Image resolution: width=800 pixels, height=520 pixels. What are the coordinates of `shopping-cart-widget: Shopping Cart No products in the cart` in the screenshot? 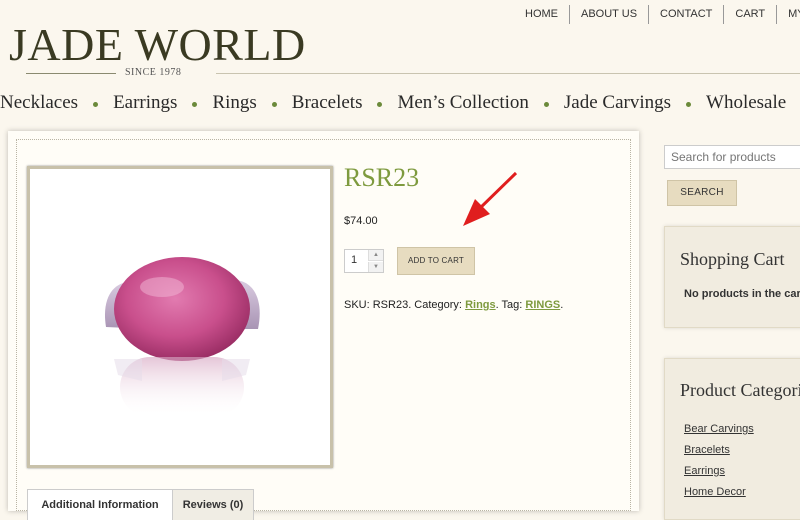 It's located at (732, 277).